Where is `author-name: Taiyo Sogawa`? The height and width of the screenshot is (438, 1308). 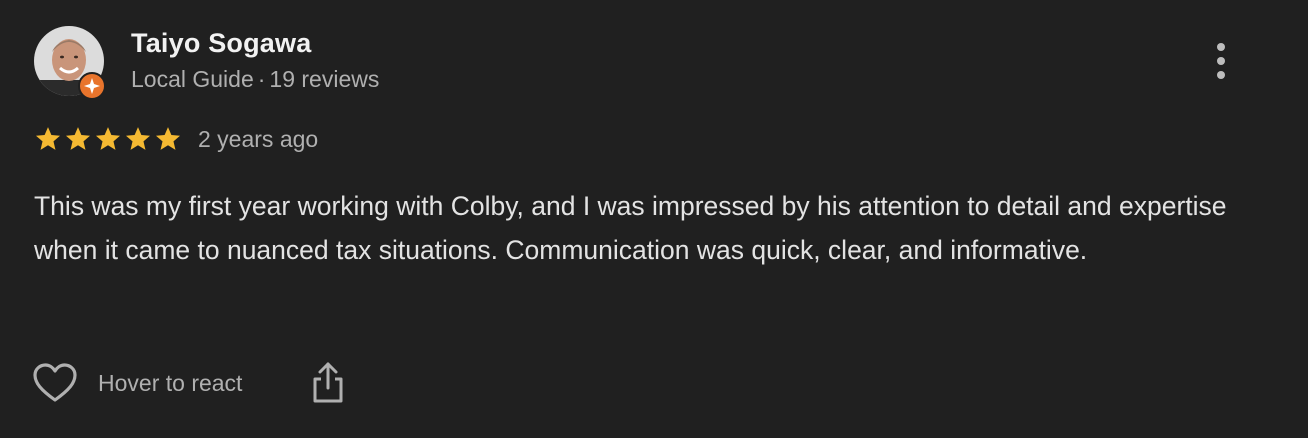
author-name: Taiyo Sogawa is located at coordinates (221, 43).